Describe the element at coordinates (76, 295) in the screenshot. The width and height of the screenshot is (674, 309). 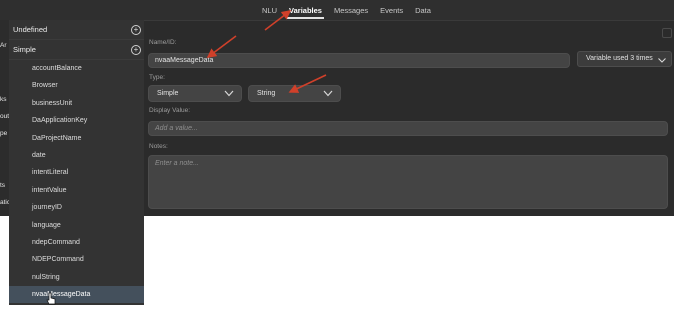
I see `list-item-selected: nvaaMessageData` at that location.